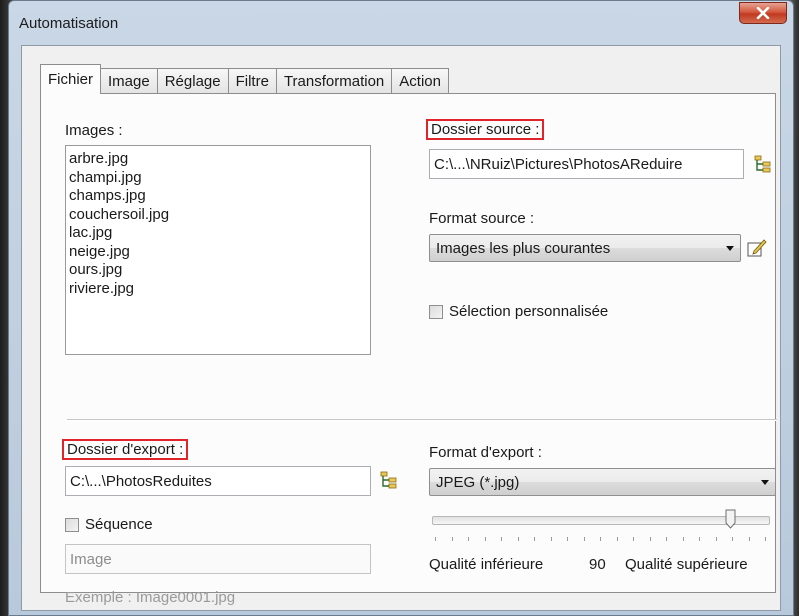 This screenshot has height=616, width=799. I want to click on export-format-value: JPEG (*.jpg), so click(478, 482).